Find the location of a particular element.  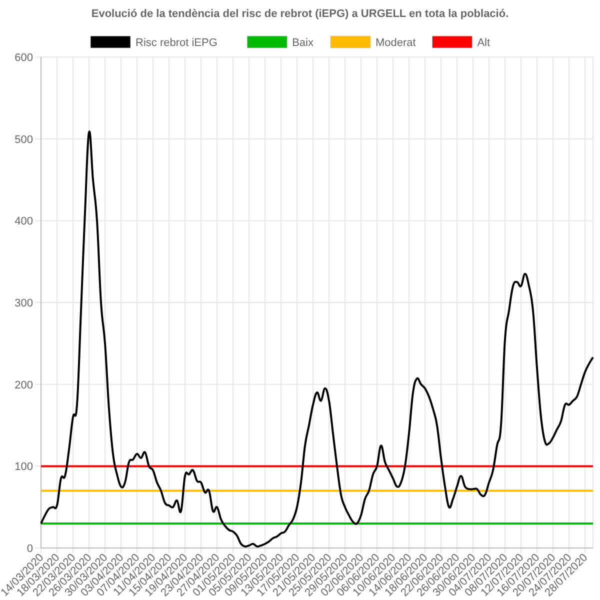

y-tick-label: 100 is located at coordinates (23, 467).